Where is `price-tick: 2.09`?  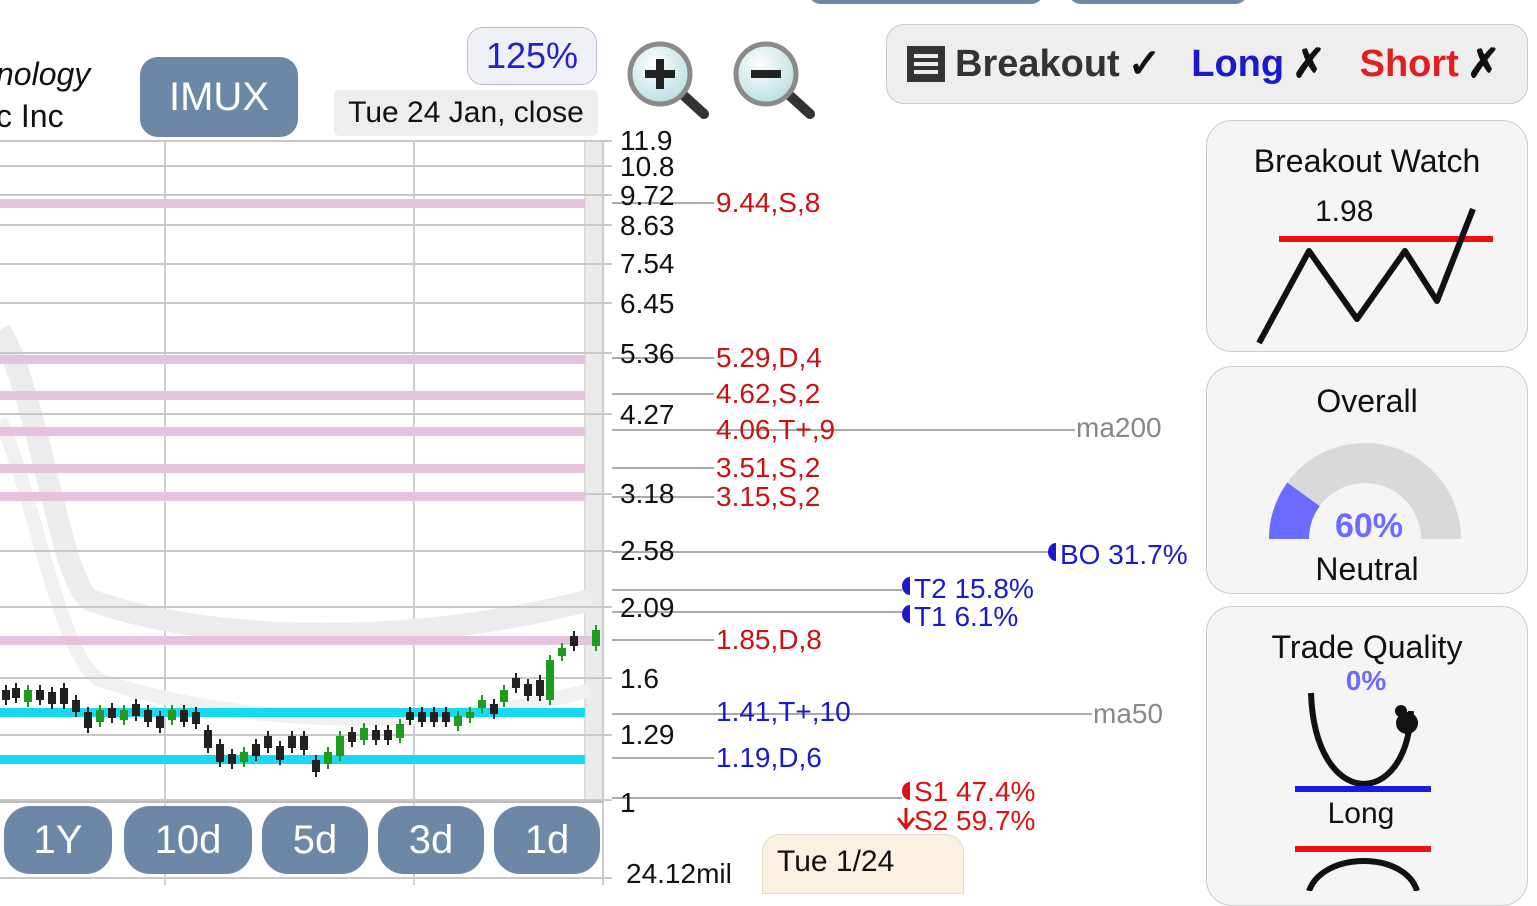 price-tick: 2.09 is located at coordinates (647, 607).